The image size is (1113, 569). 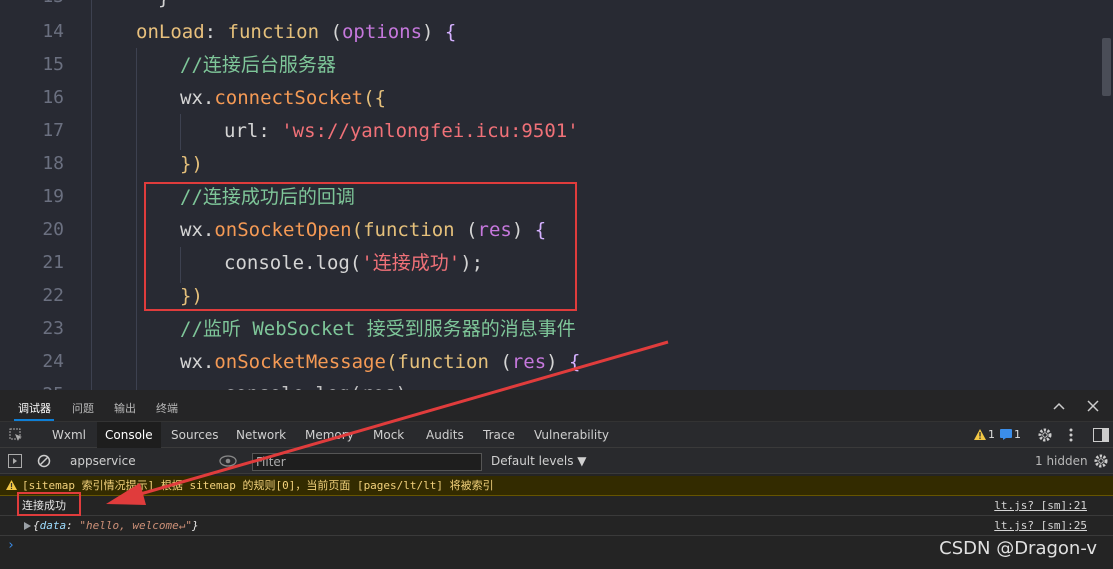 What do you see at coordinates (1071, 435) in the screenshot?
I see `more-options-icon` at bounding box center [1071, 435].